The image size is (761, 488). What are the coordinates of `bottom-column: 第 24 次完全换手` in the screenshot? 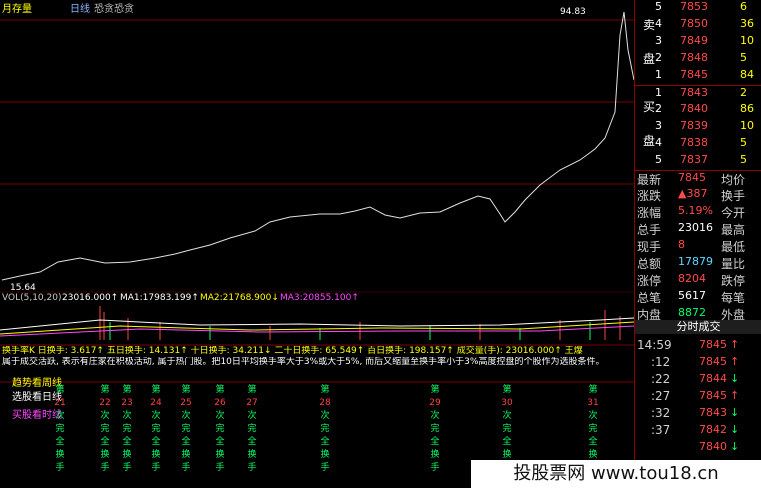 It's located at (156, 429).